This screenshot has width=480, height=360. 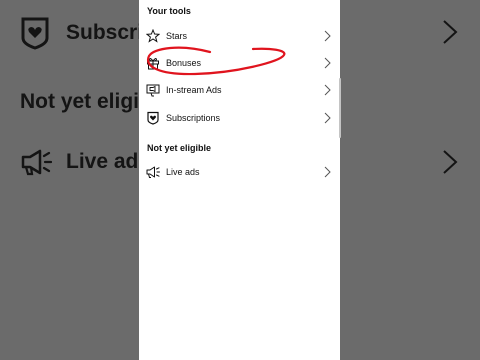 I want to click on tool-item-bonuses: Bonuses, so click(x=239, y=62).